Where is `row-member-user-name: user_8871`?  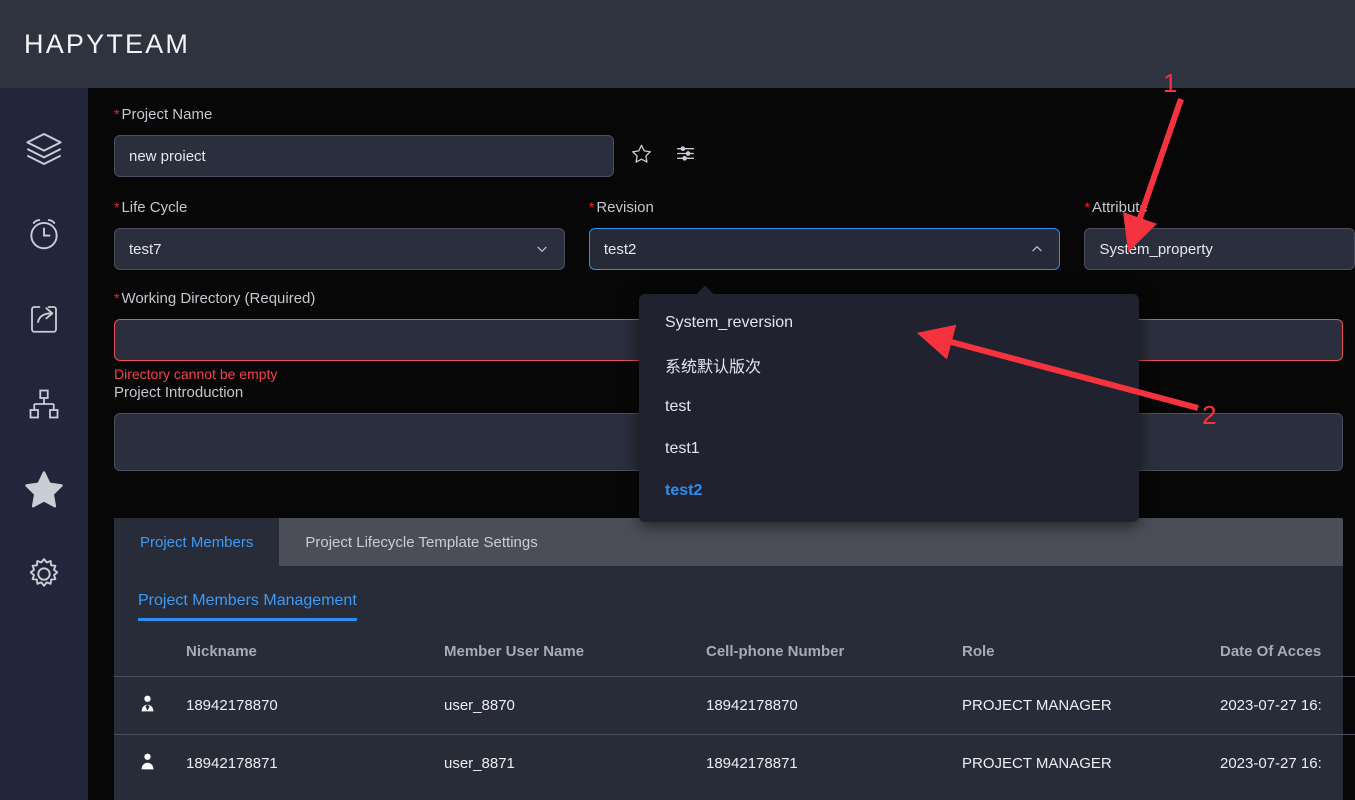 row-member-user-name: user_8871 is located at coordinates (575, 763).